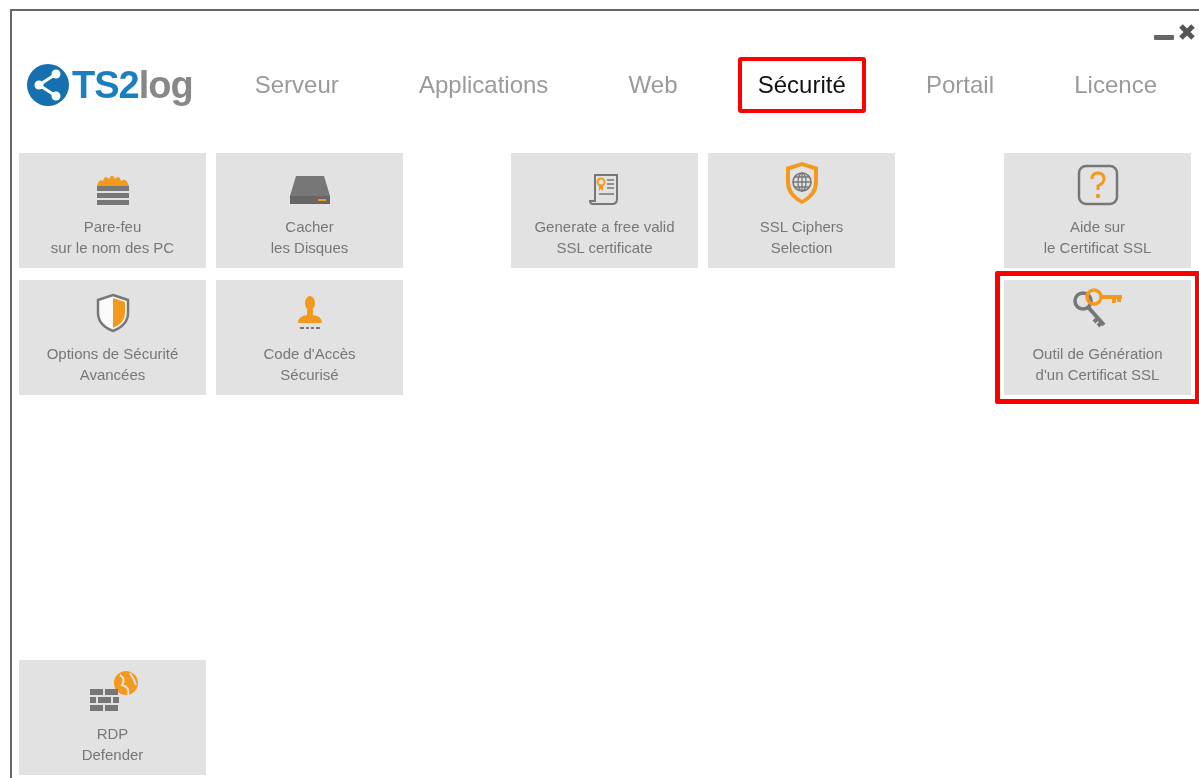  What do you see at coordinates (309, 210) in the screenshot?
I see `tool-tile: Cacher les Disques` at bounding box center [309, 210].